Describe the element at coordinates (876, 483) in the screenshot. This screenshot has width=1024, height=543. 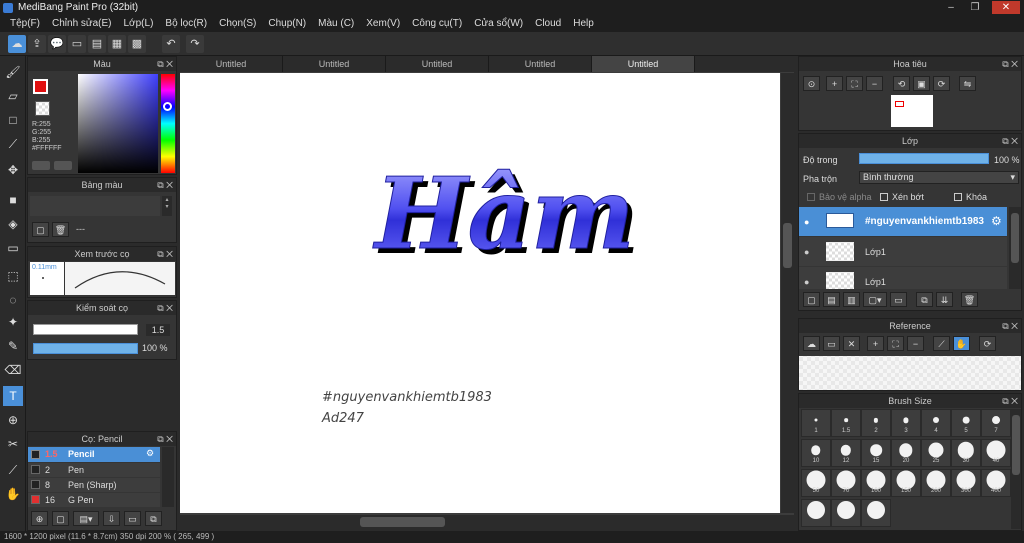
I see `brush-size-cell: 100` at that location.